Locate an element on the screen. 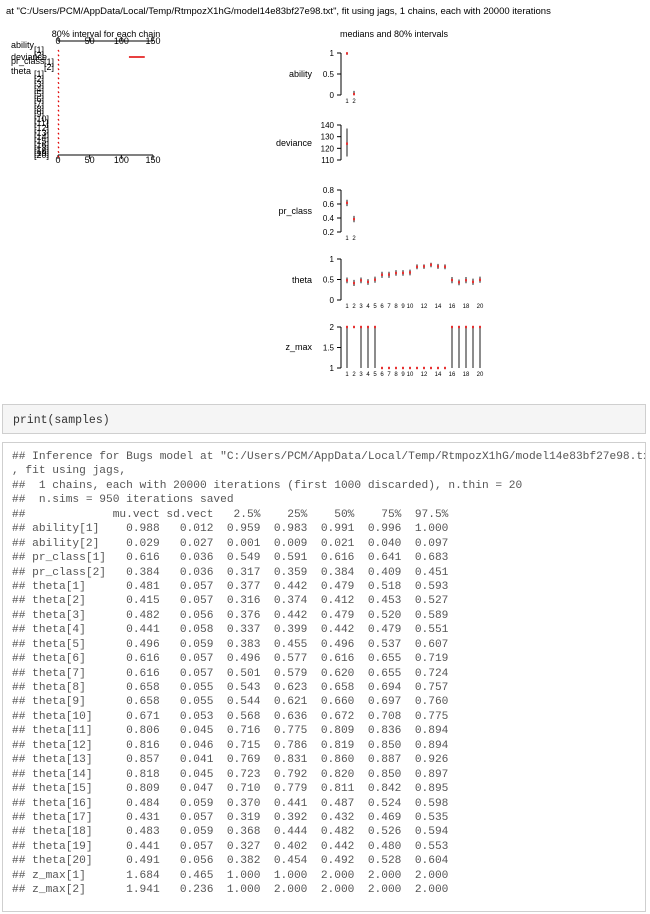  panel-label: deviance is located at coordinates (294, 143).